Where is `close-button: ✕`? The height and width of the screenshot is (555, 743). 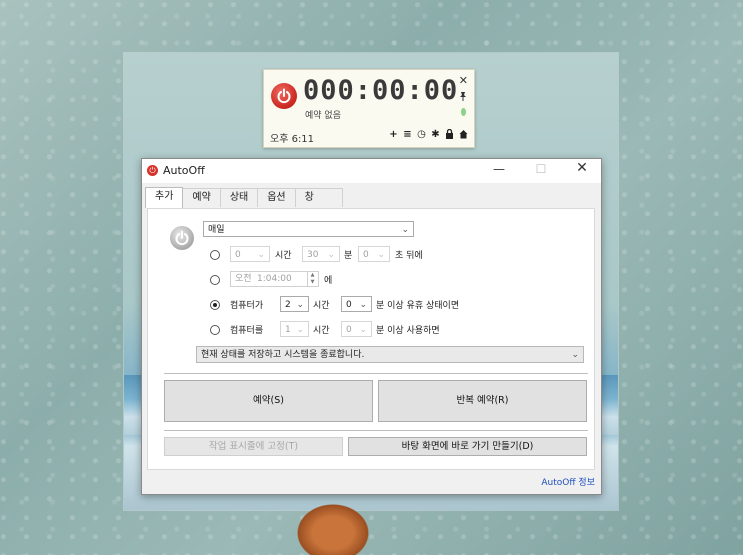 close-button: ✕ is located at coordinates (582, 168).